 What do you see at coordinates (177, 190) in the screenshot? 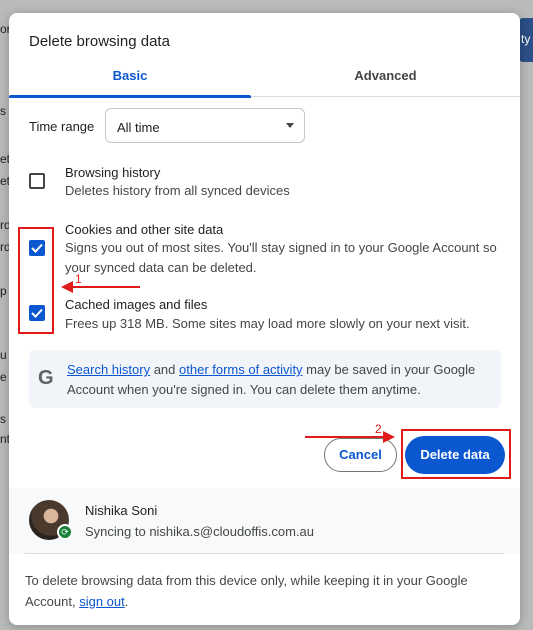
I see `browsing-history-description: Deletes history from all synced devices` at bounding box center [177, 190].